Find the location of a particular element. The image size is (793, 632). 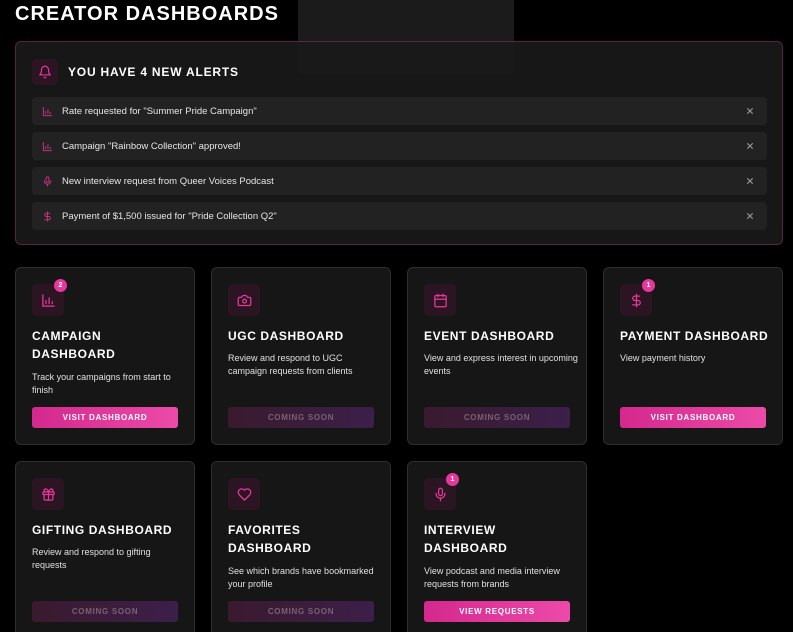

heart-icon is located at coordinates (244, 494).